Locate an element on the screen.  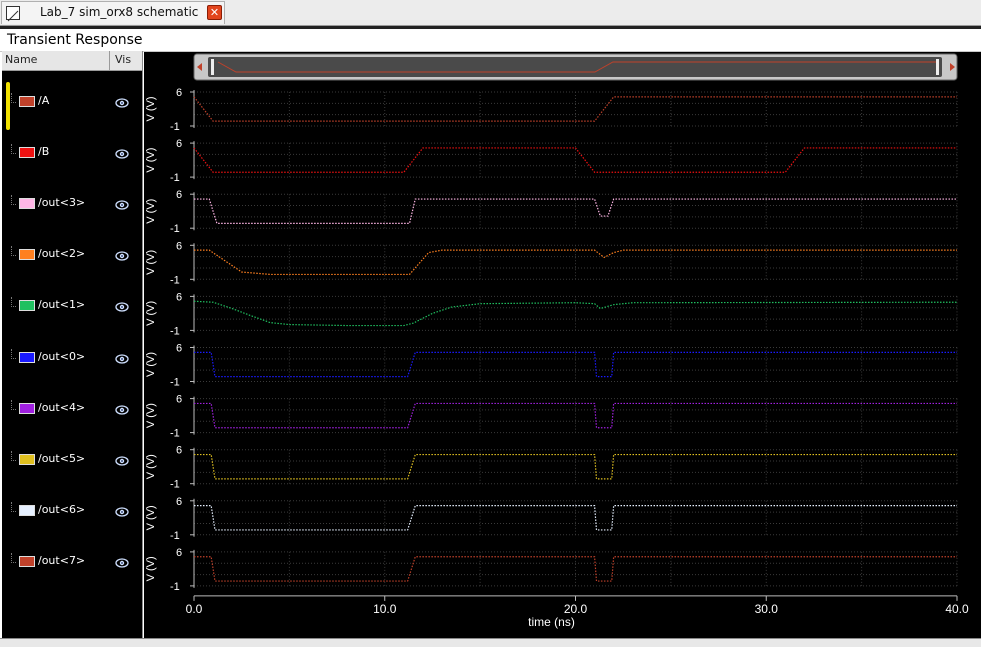
signal-label: /out<1> is located at coordinates (61, 304).